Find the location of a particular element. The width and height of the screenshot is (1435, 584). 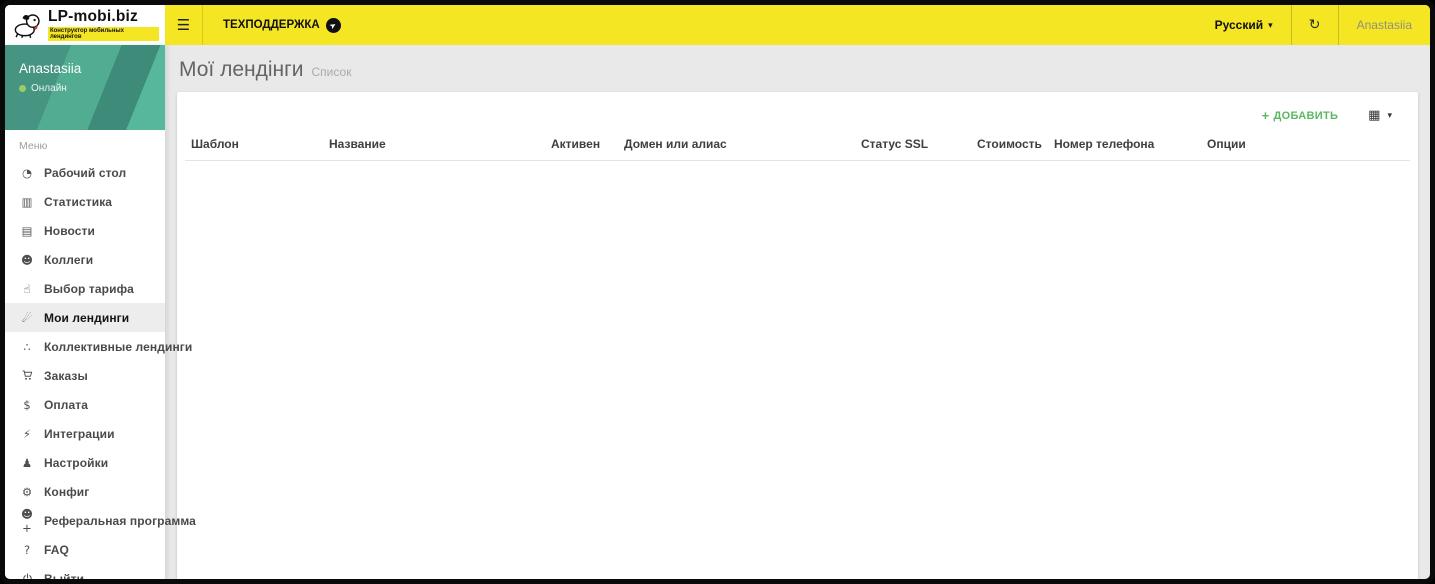

sidebar-item-label: Коллективные лендинги is located at coordinates (118, 346).